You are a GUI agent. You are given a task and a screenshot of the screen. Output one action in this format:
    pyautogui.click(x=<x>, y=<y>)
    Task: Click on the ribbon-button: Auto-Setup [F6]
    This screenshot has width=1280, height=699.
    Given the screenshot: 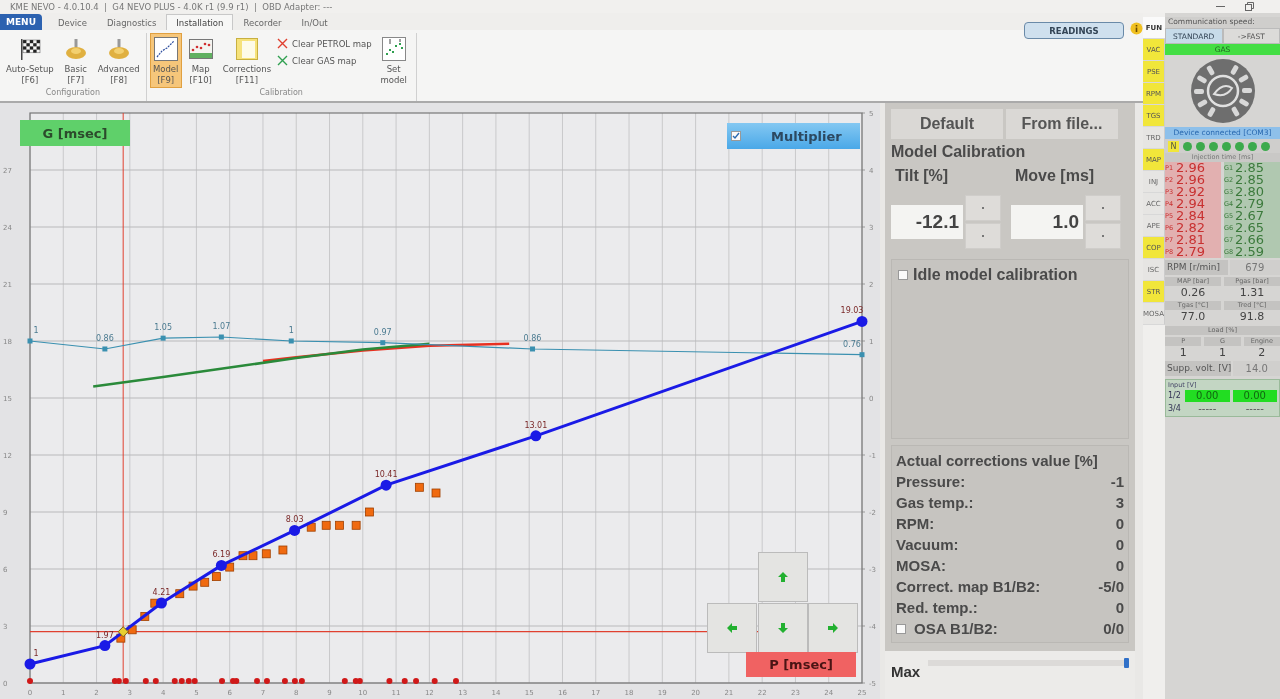 What is the action you would take?
    pyautogui.click(x=30, y=60)
    